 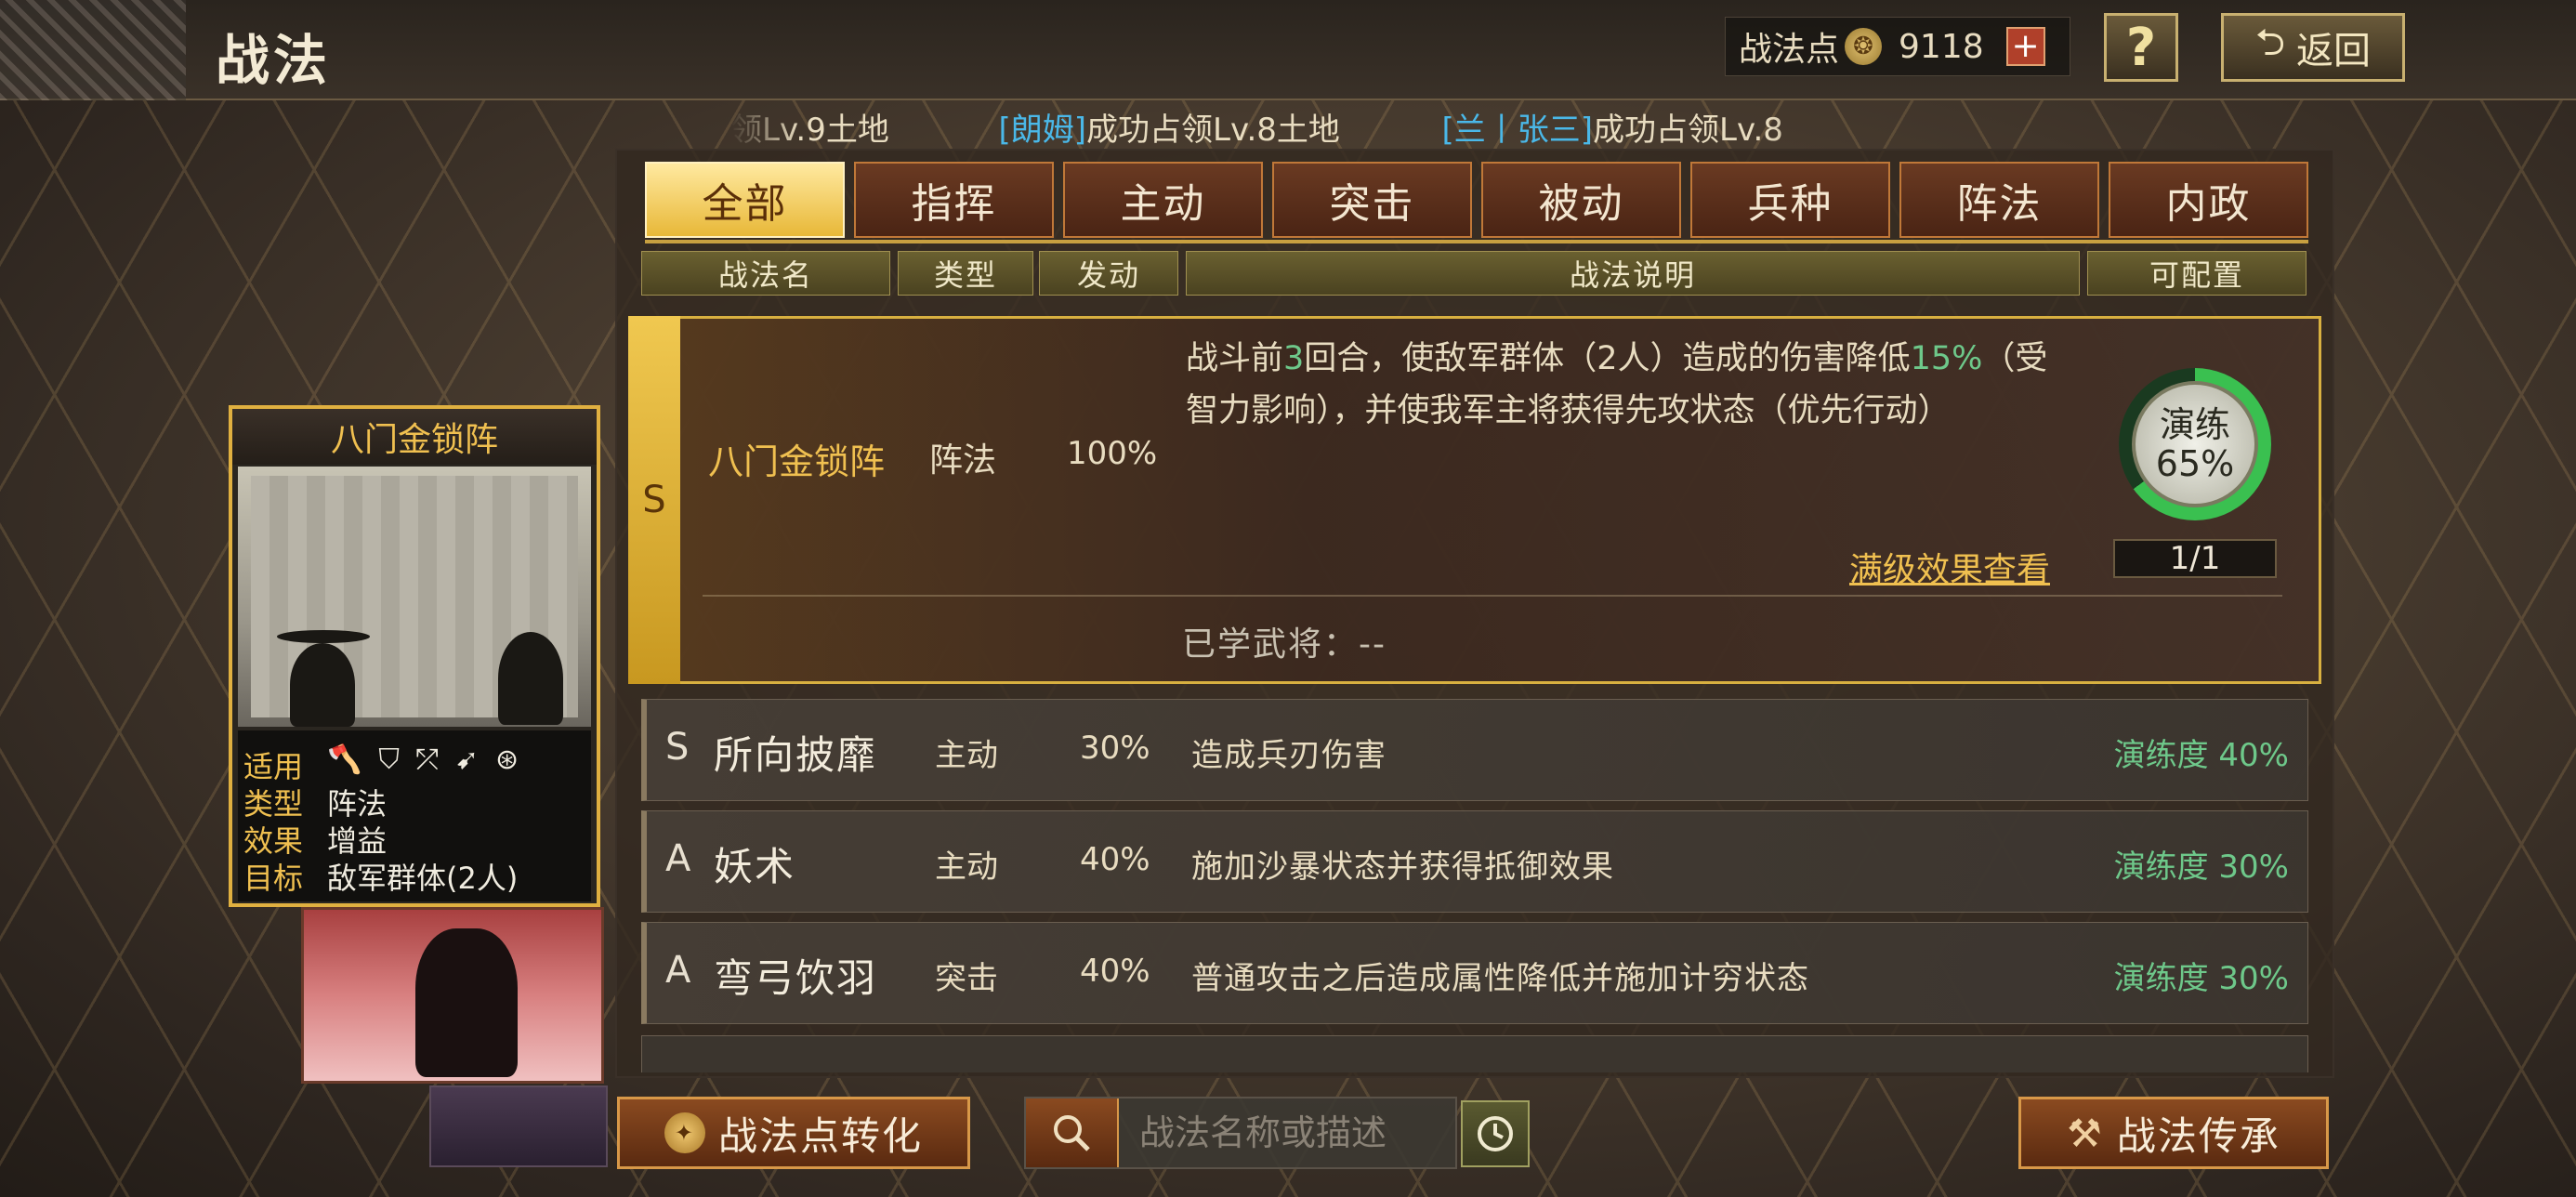 What do you see at coordinates (1108, 273) in the screenshot?
I see `column-header-trigger: 发动` at bounding box center [1108, 273].